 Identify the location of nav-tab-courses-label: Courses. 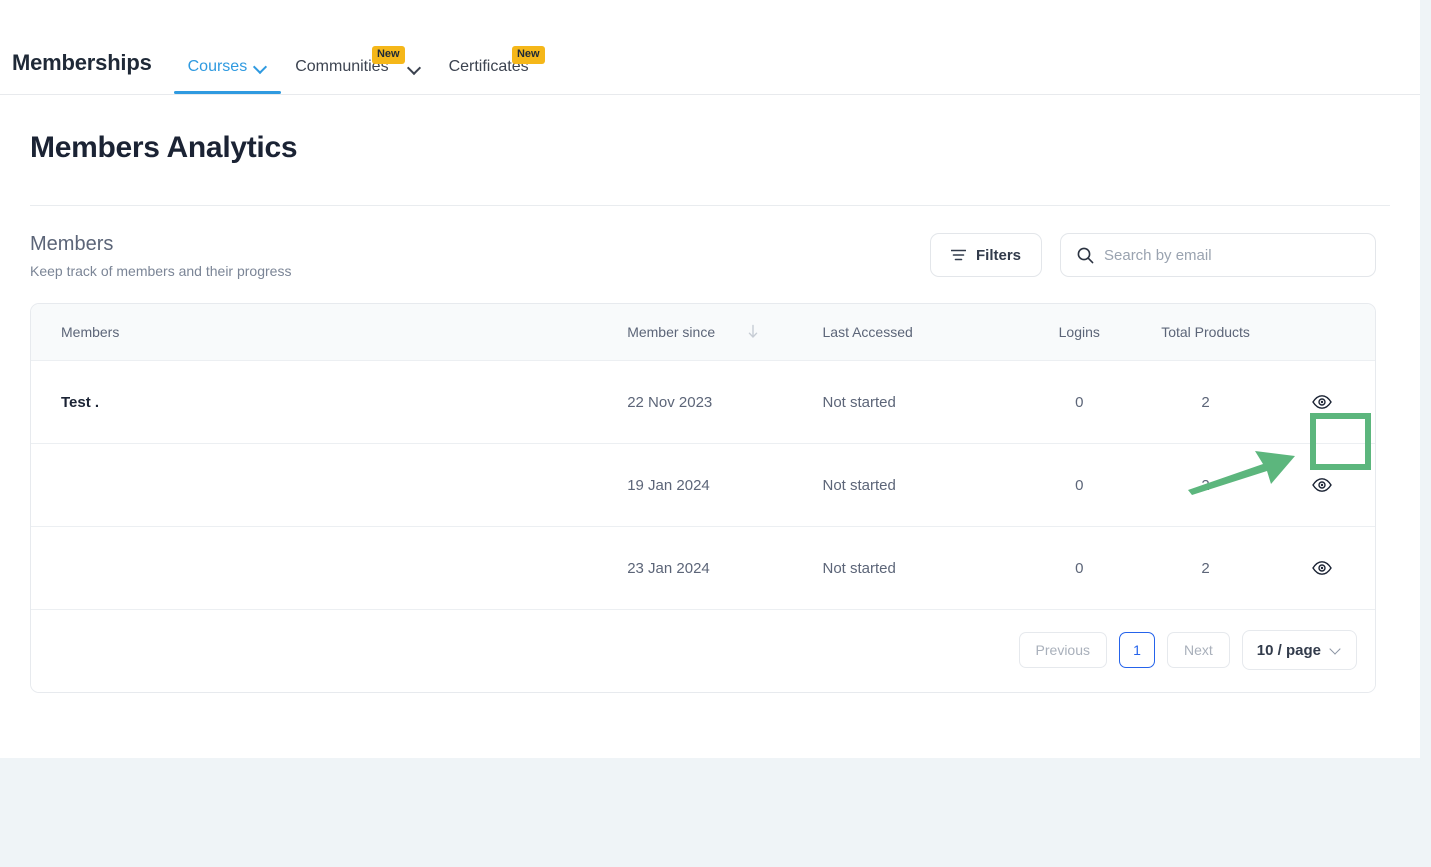
(217, 66).